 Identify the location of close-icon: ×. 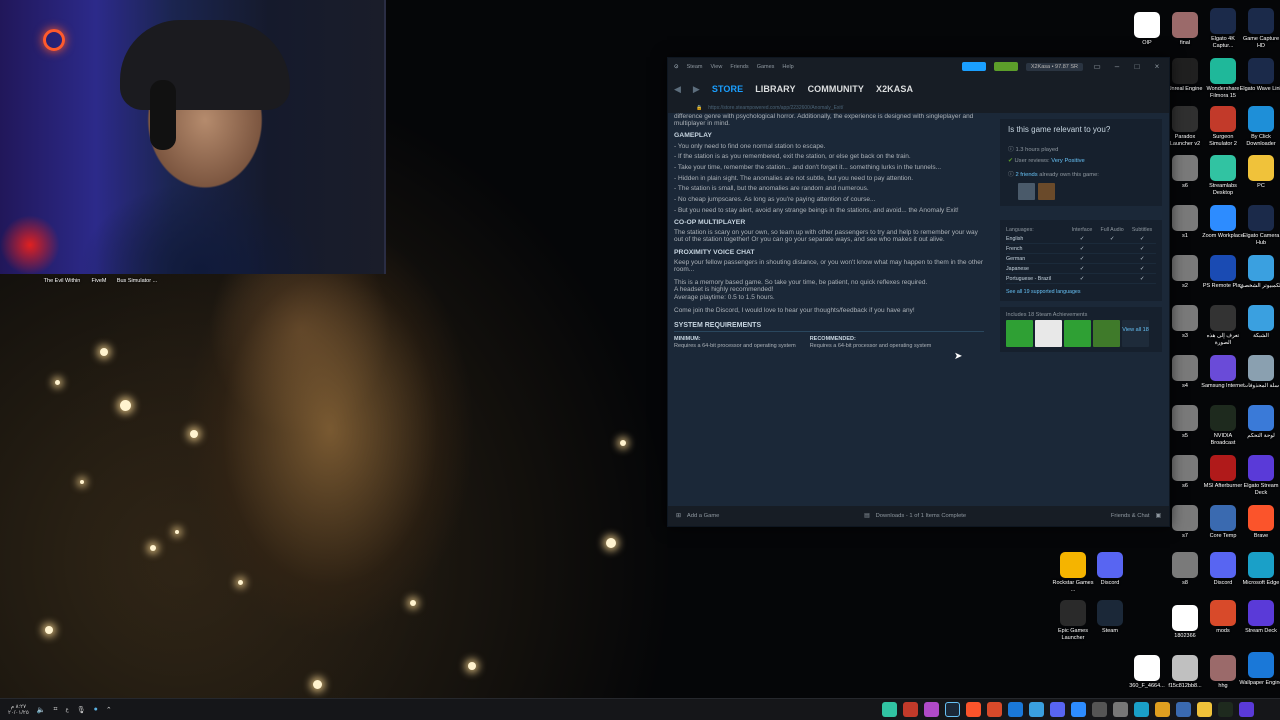
(1157, 66).